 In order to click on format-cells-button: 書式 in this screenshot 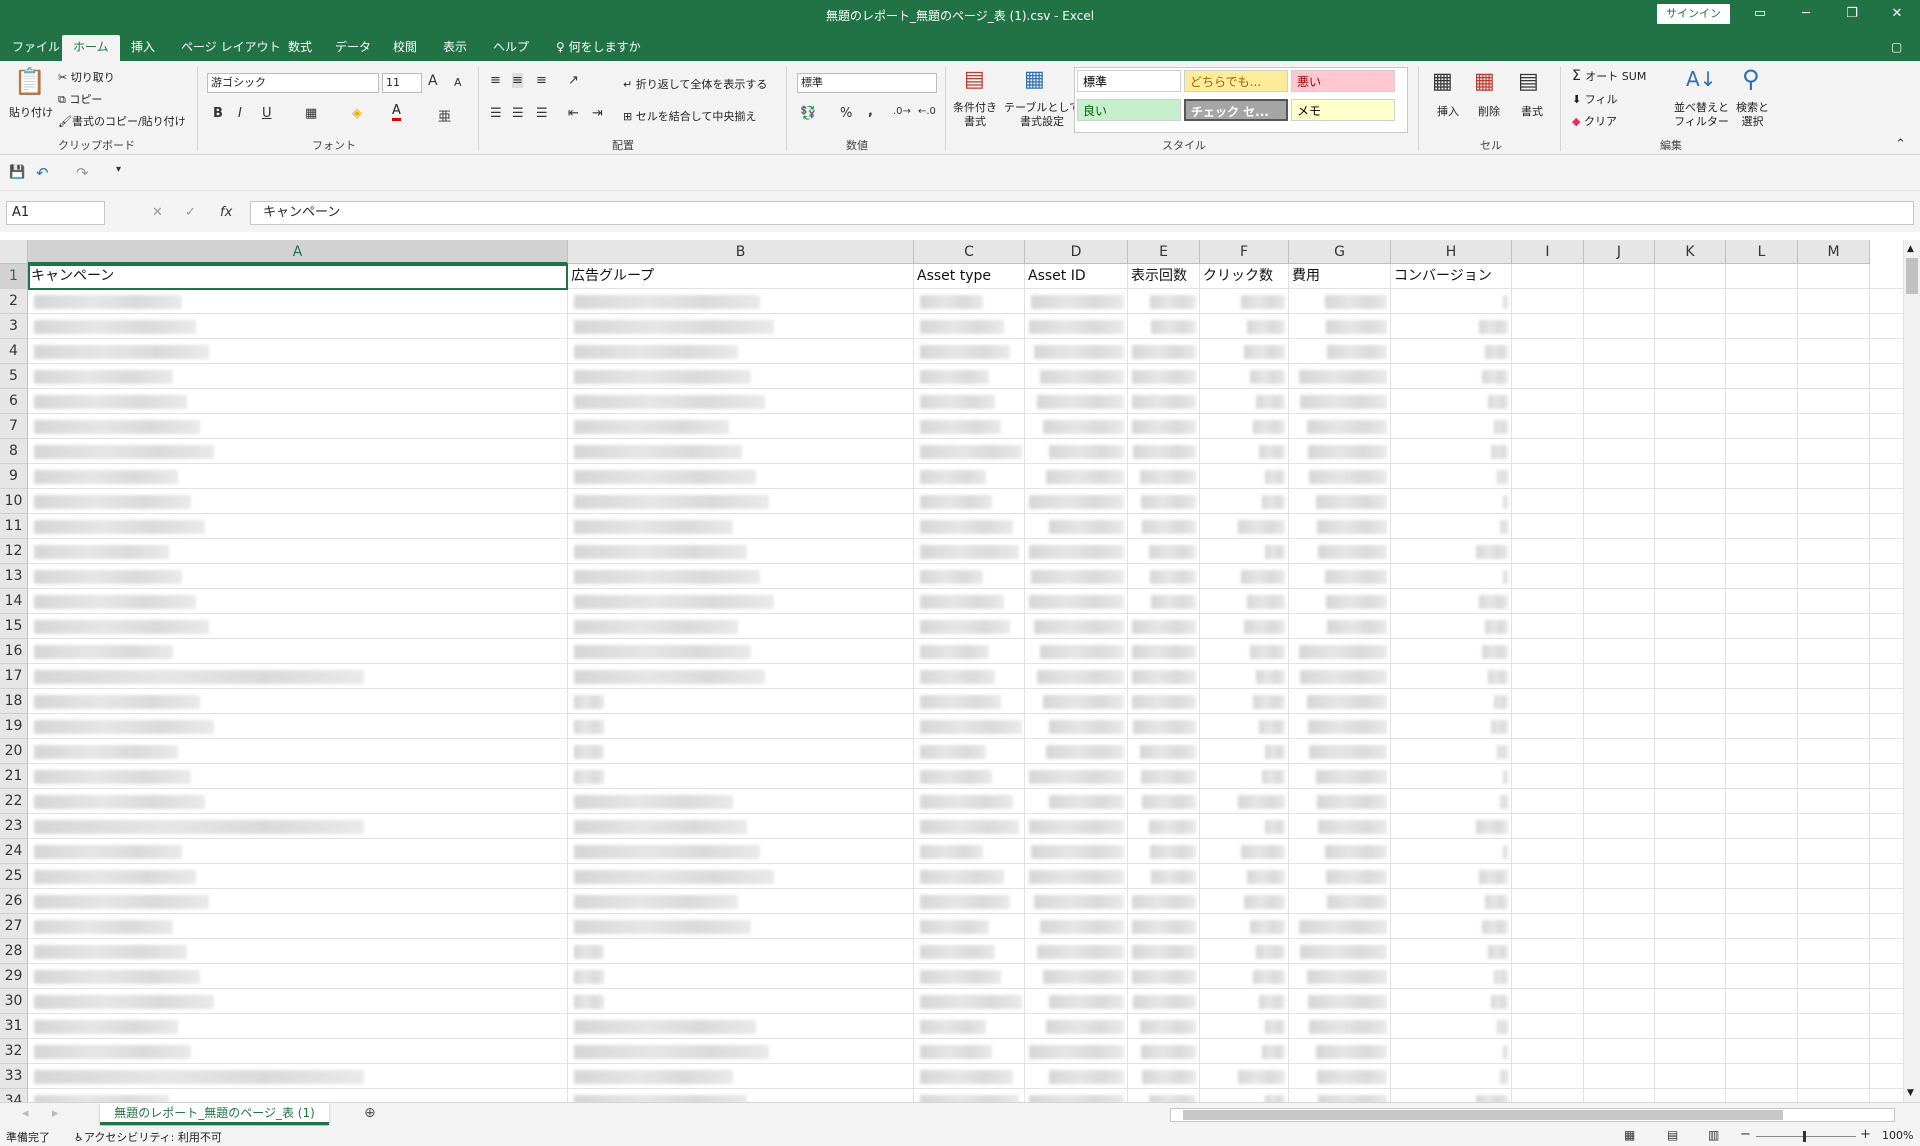, I will do `click(1532, 111)`.